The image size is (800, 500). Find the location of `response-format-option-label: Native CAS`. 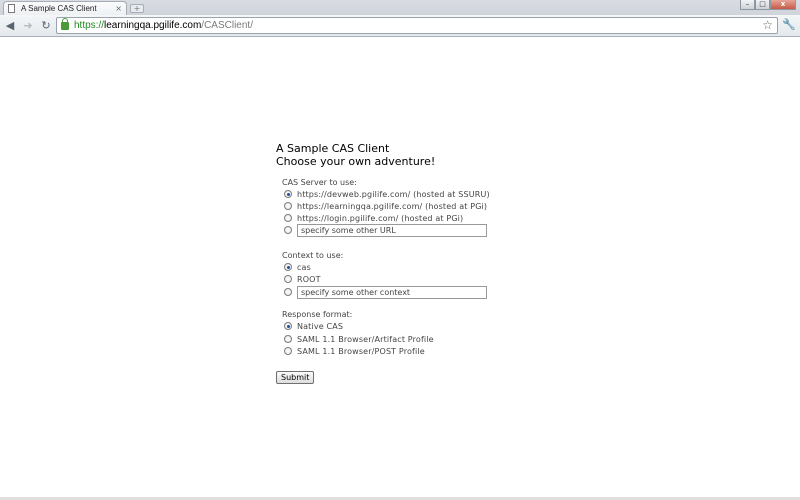

response-format-option-label: Native CAS is located at coordinates (320, 326).